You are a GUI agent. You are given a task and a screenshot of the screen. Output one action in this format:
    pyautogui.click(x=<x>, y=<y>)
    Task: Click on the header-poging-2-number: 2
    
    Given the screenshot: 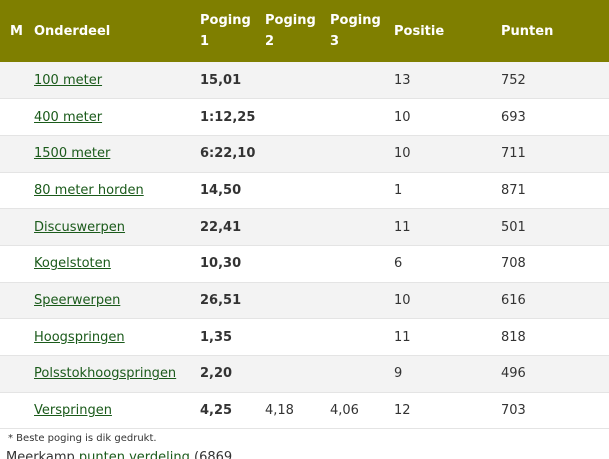 What is the action you would take?
    pyautogui.click(x=270, y=41)
    